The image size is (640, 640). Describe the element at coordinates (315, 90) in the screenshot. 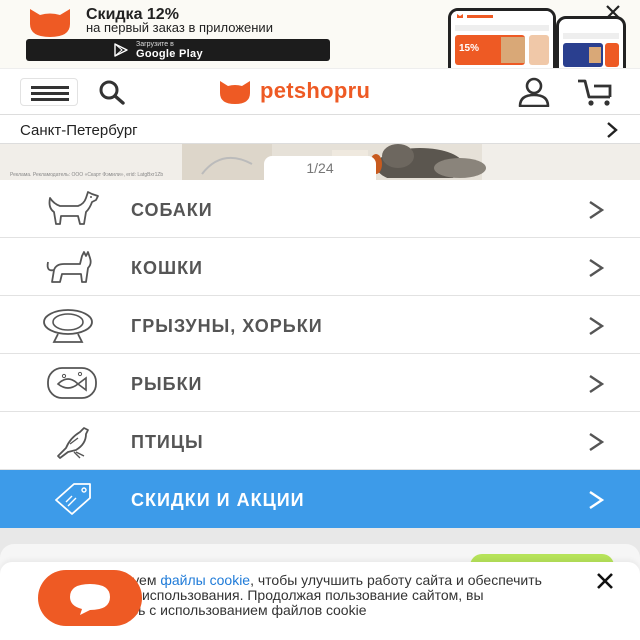

I see `logo-text: petshopru` at that location.